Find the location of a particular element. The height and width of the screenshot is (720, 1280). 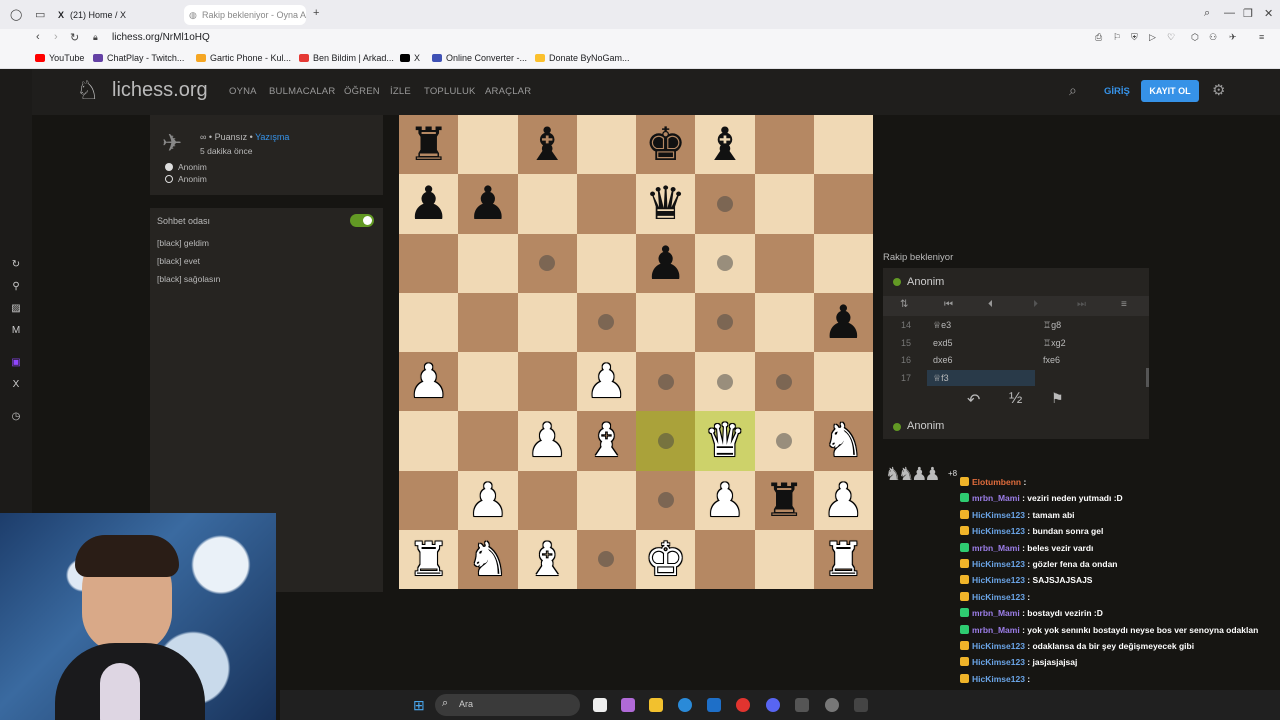

heart-icon: ♡ is located at coordinates (1171, 37).